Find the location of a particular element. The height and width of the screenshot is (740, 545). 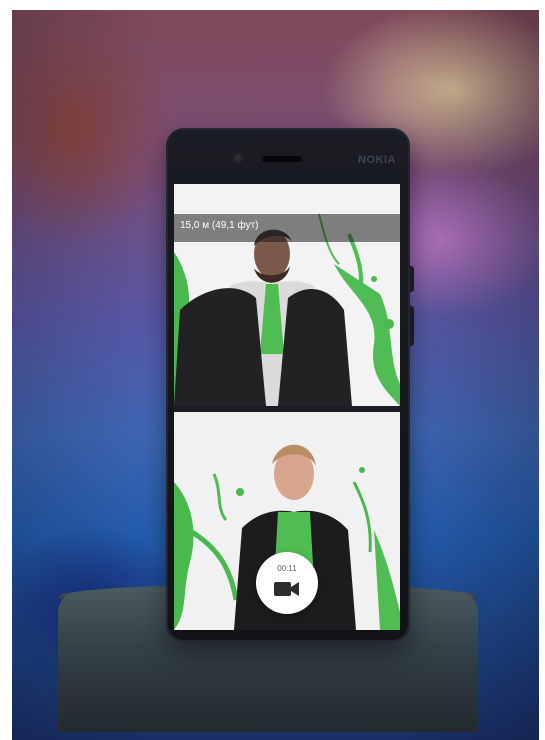

earpiece-speaker is located at coordinates (282, 159).